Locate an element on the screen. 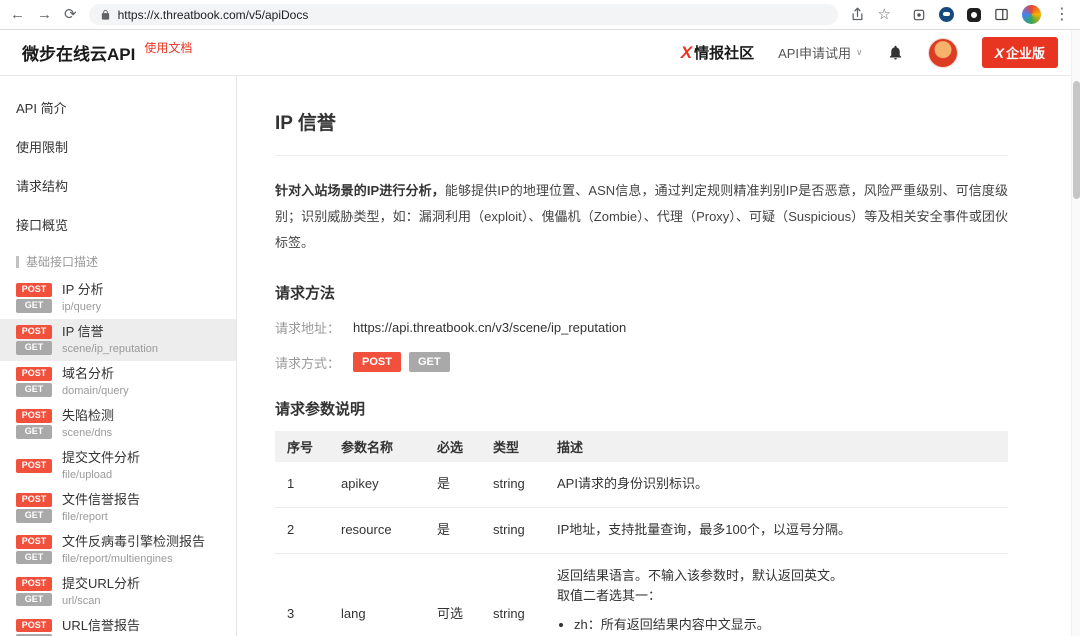 The height and width of the screenshot is (636, 1080). section-bar-icon is located at coordinates (17, 261).